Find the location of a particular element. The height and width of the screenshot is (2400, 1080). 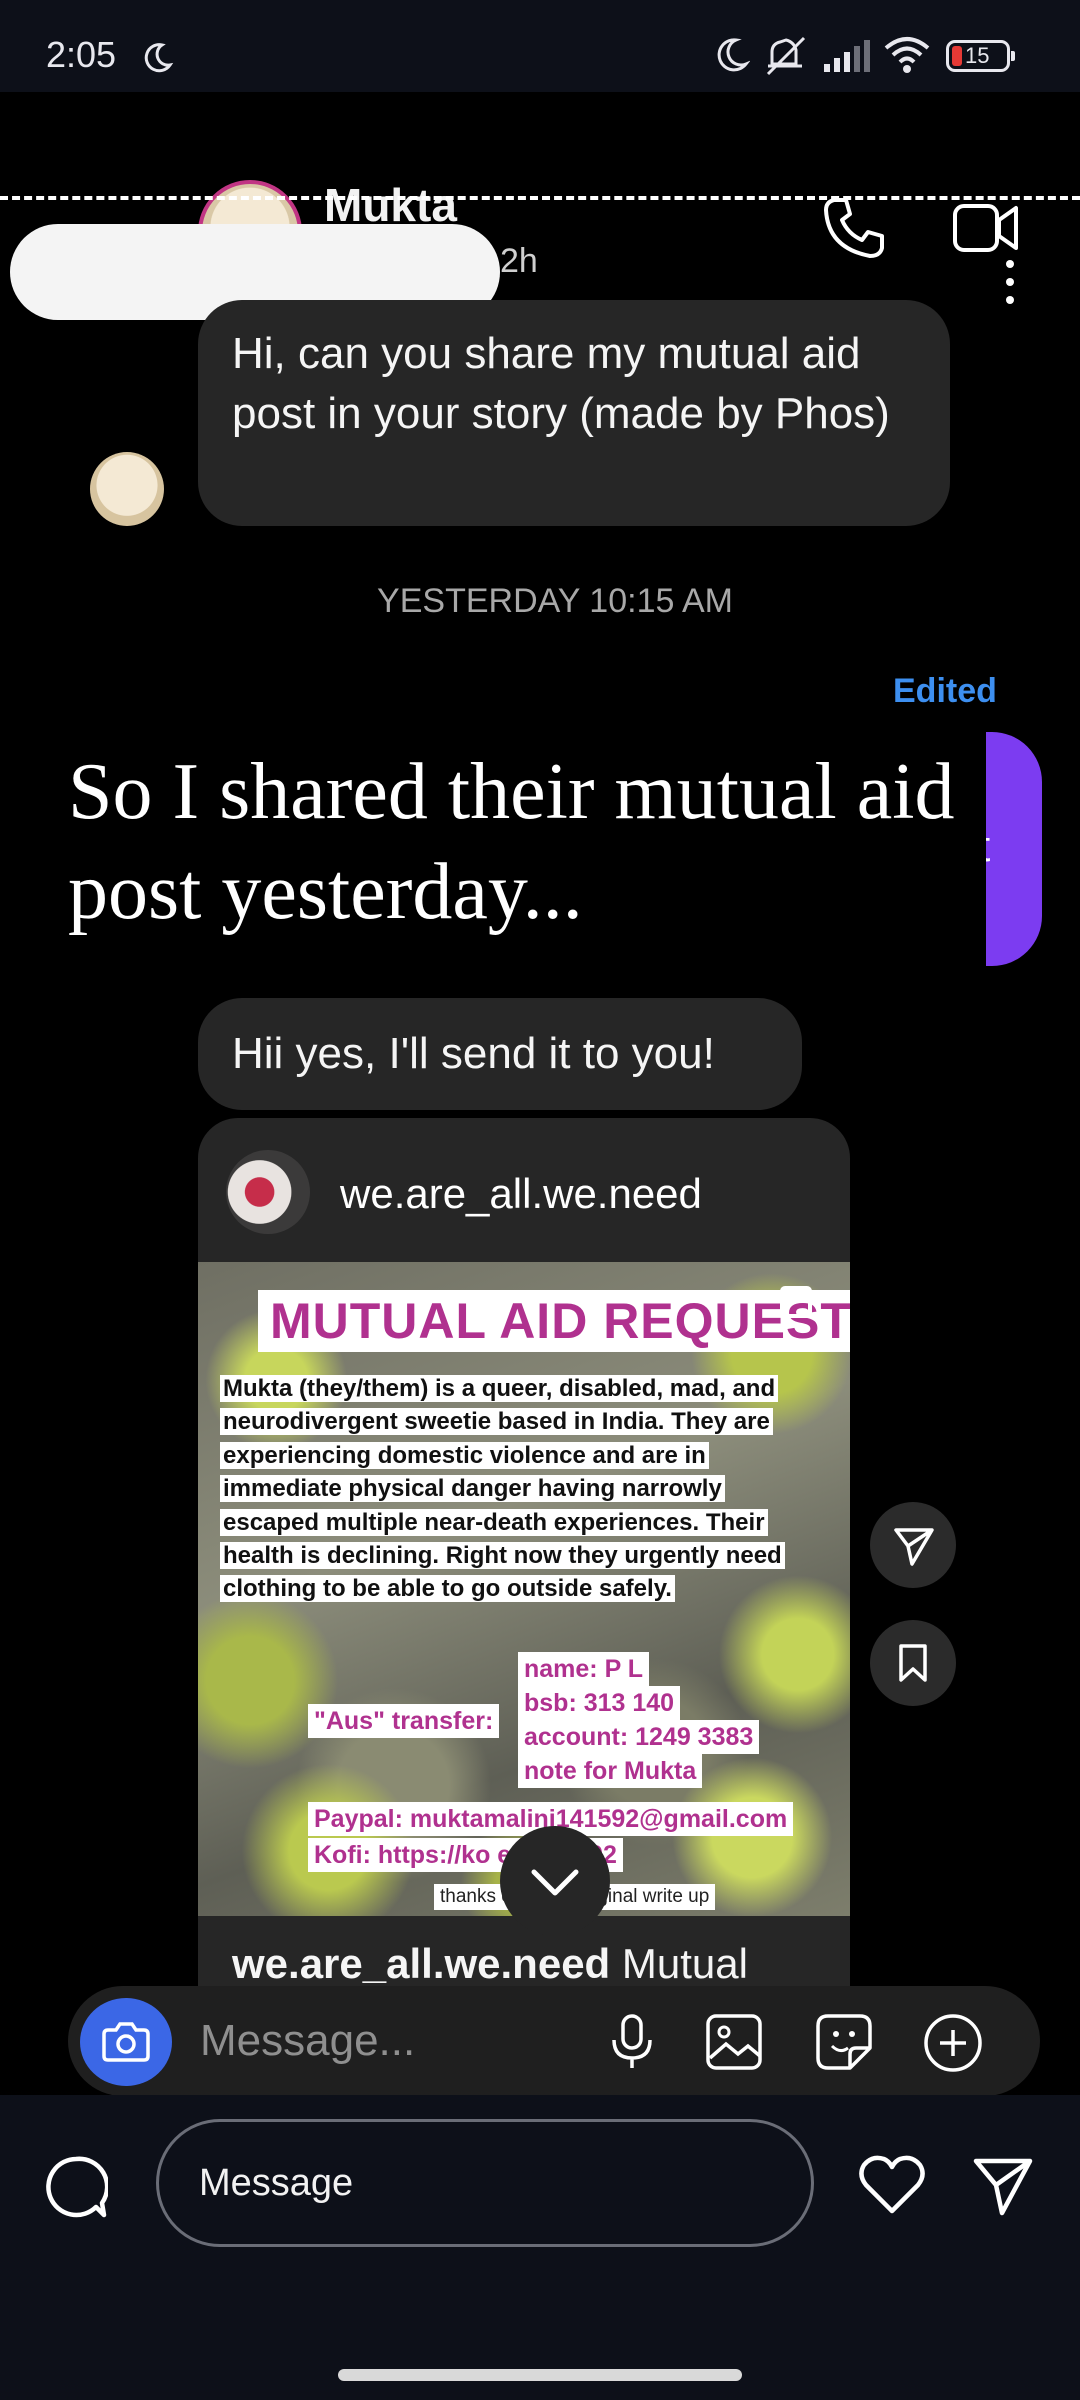

sticker-icon is located at coordinates (844, 2042).